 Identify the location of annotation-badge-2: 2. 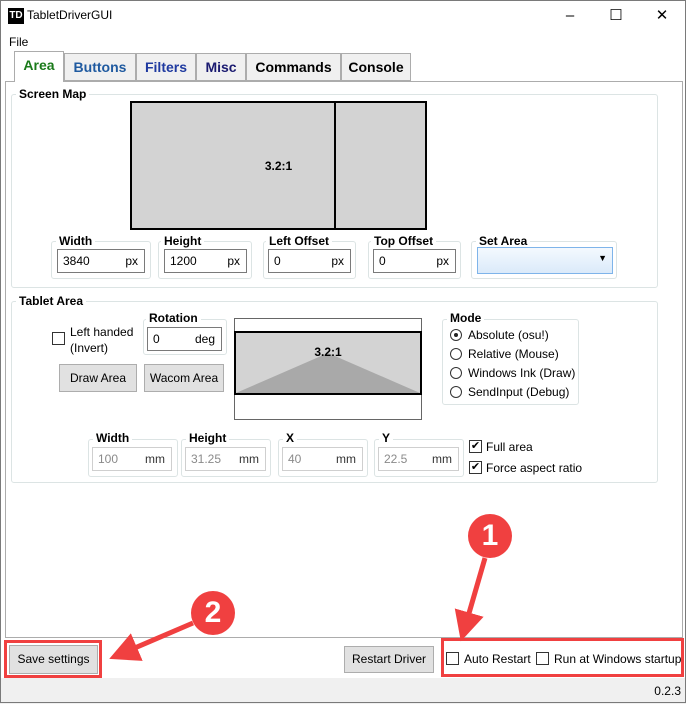
(213, 613).